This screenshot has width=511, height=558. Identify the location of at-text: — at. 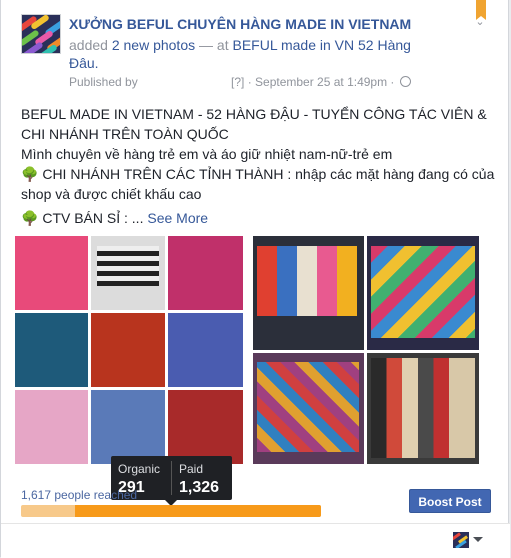
(214, 45).